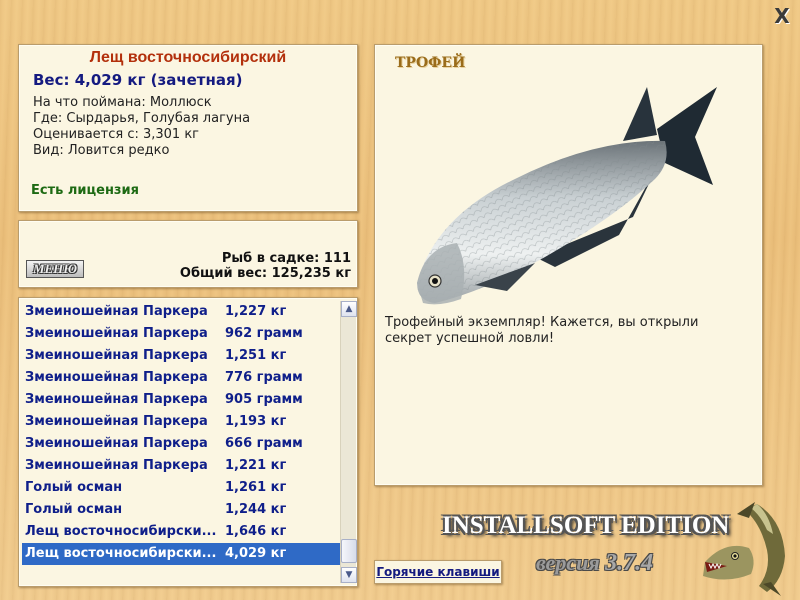  I want to click on catch-fish-weight: 1,646 кг, so click(256, 531).